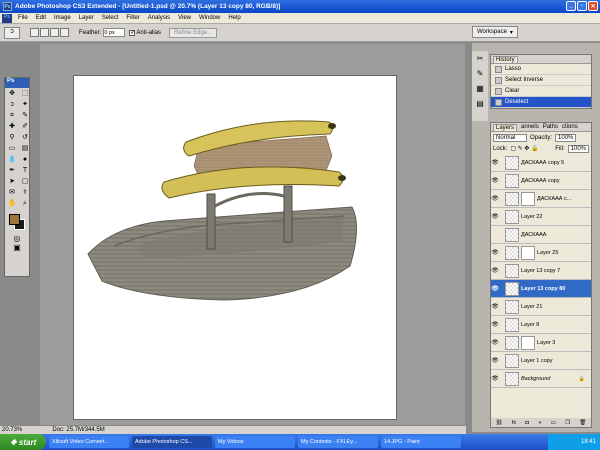  I want to click on tab-layers: Layers, so click(505, 127).